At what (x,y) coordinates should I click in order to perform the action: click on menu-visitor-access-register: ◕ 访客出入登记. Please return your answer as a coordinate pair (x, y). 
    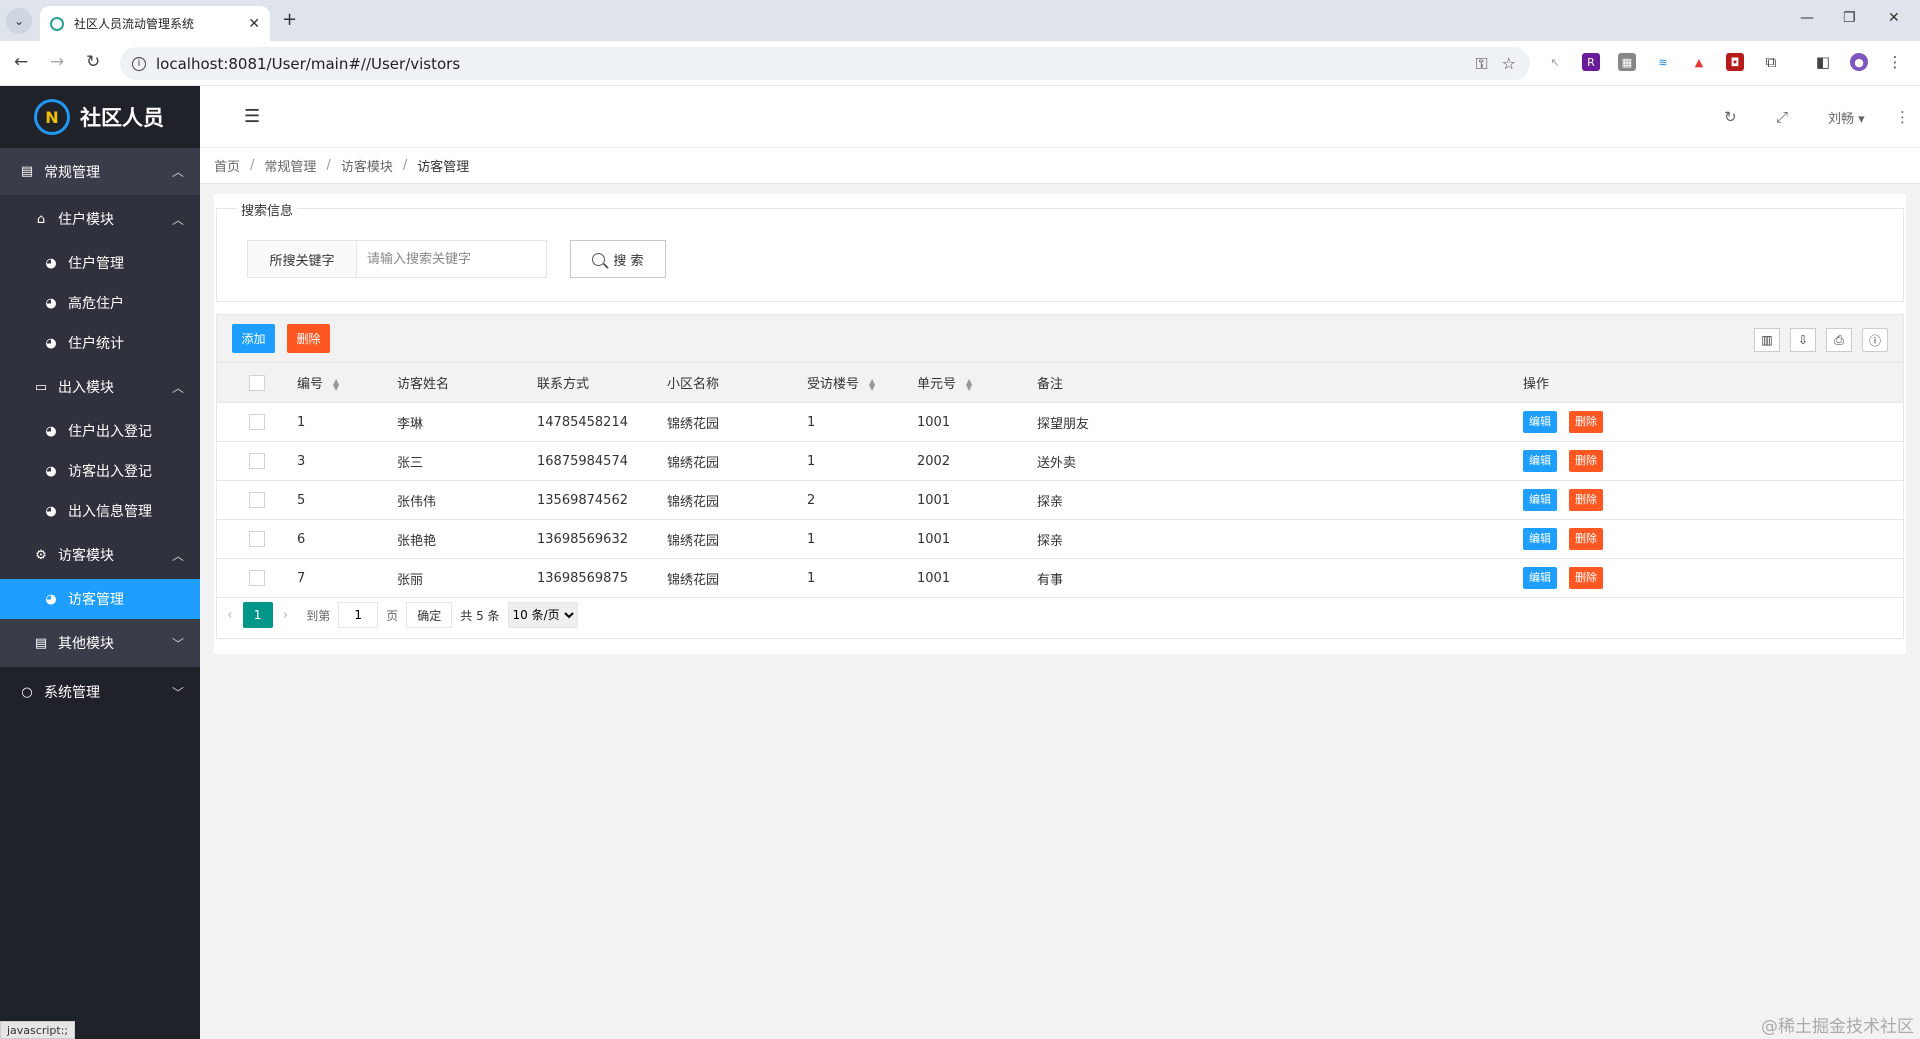
    Looking at the image, I should click on (100, 471).